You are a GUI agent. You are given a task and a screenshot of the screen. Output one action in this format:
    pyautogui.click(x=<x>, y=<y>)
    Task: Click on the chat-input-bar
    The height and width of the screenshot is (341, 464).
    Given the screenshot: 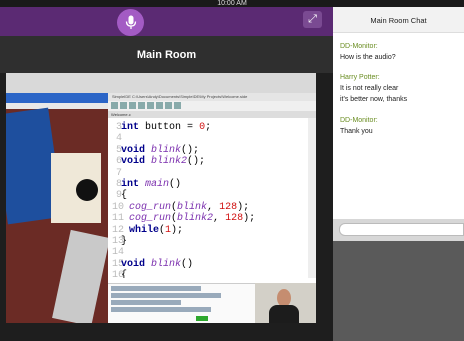 What is the action you would take?
    pyautogui.click(x=398, y=230)
    